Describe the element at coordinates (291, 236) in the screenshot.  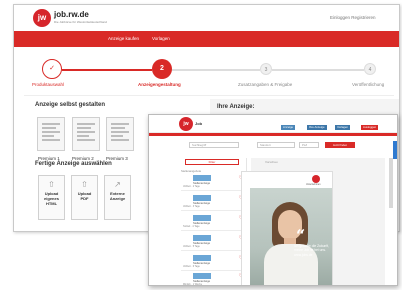
I see `ad-photo` at that location.